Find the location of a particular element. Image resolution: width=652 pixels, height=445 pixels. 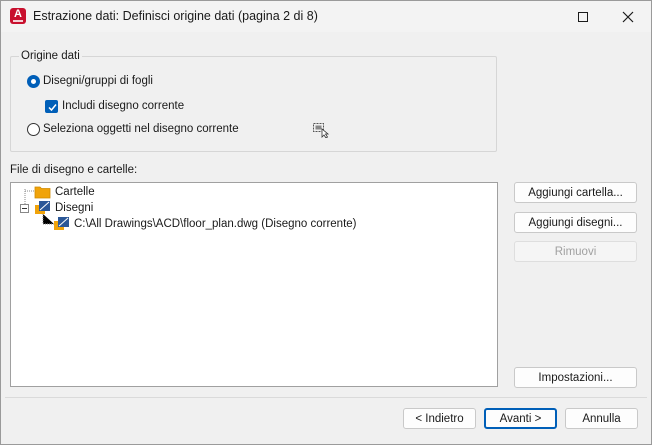

back-button: < Indietro is located at coordinates (439, 418).